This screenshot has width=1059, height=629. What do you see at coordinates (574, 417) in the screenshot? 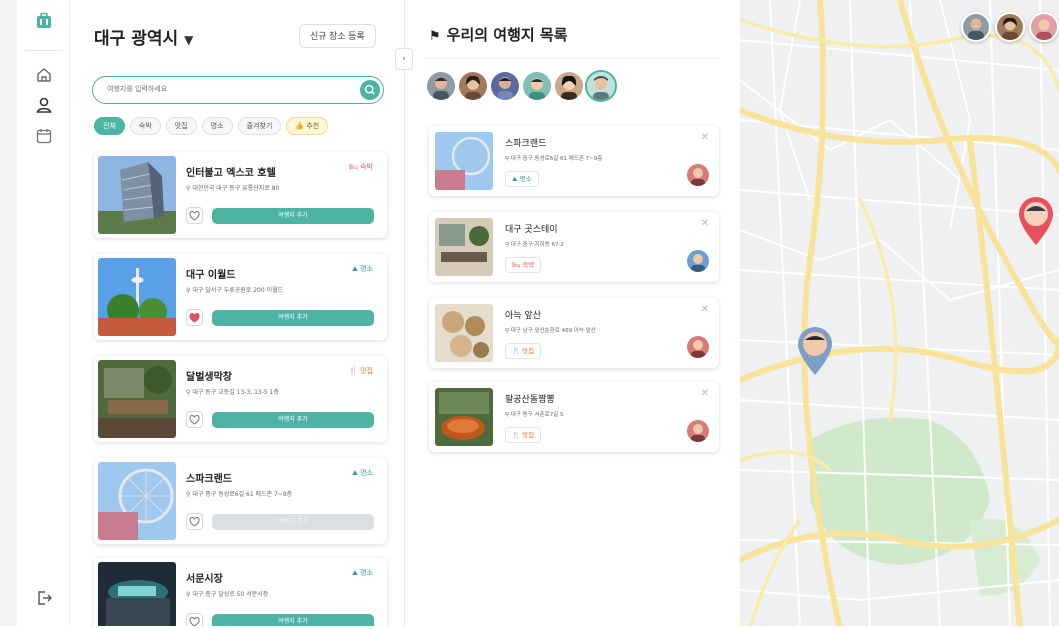
I see `itinerary-item: 팔공산돌짬뽕 ⚲ 대구 동구 서촌로7길 5 🍴 맛집 ✕` at bounding box center [574, 417].